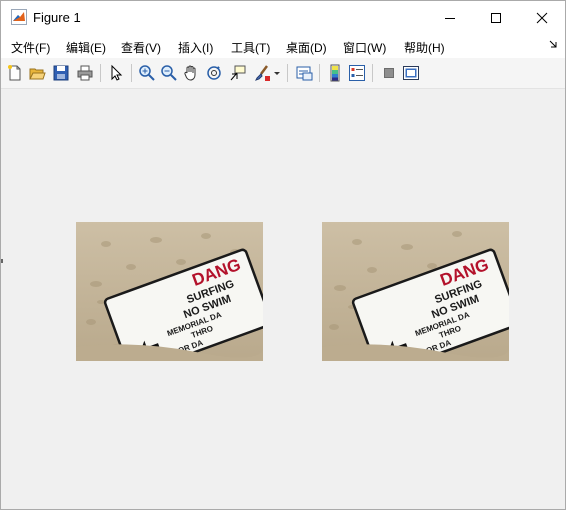 The width and height of the screenshot is (566, 510). I want to click on close-button, so click(542, 17).